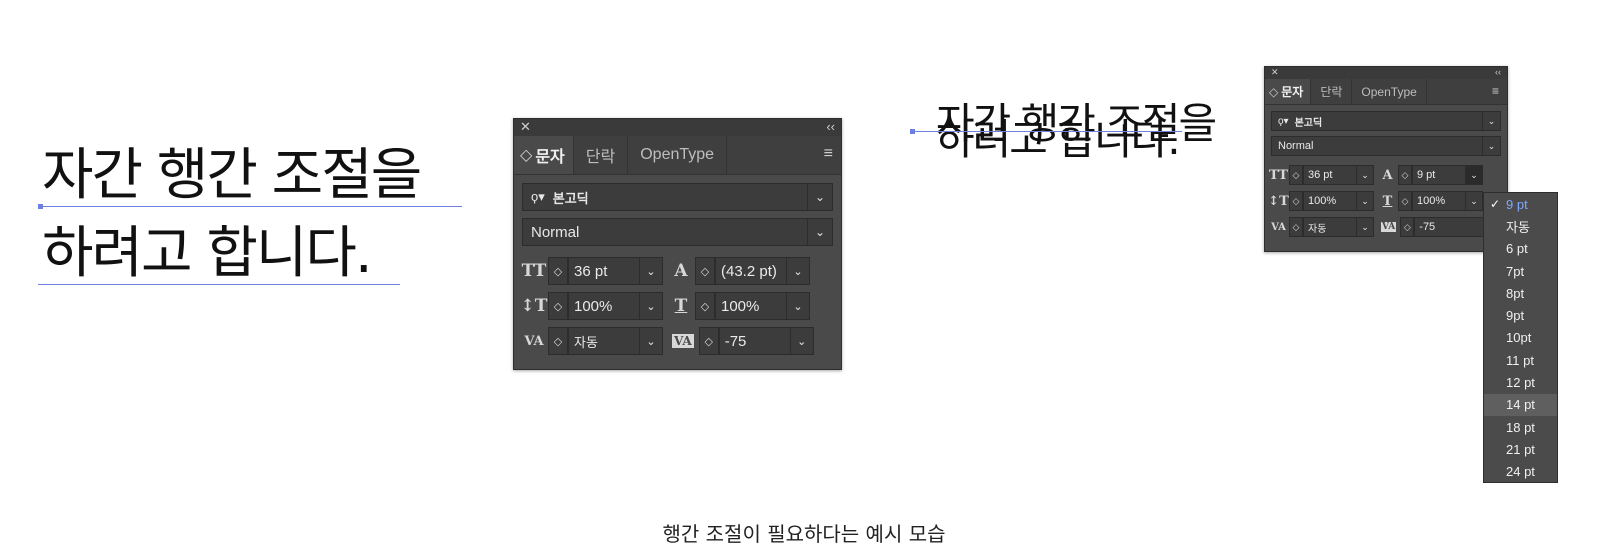  I want to click on dropdown-item: 12 pt, so click(1520, 382).